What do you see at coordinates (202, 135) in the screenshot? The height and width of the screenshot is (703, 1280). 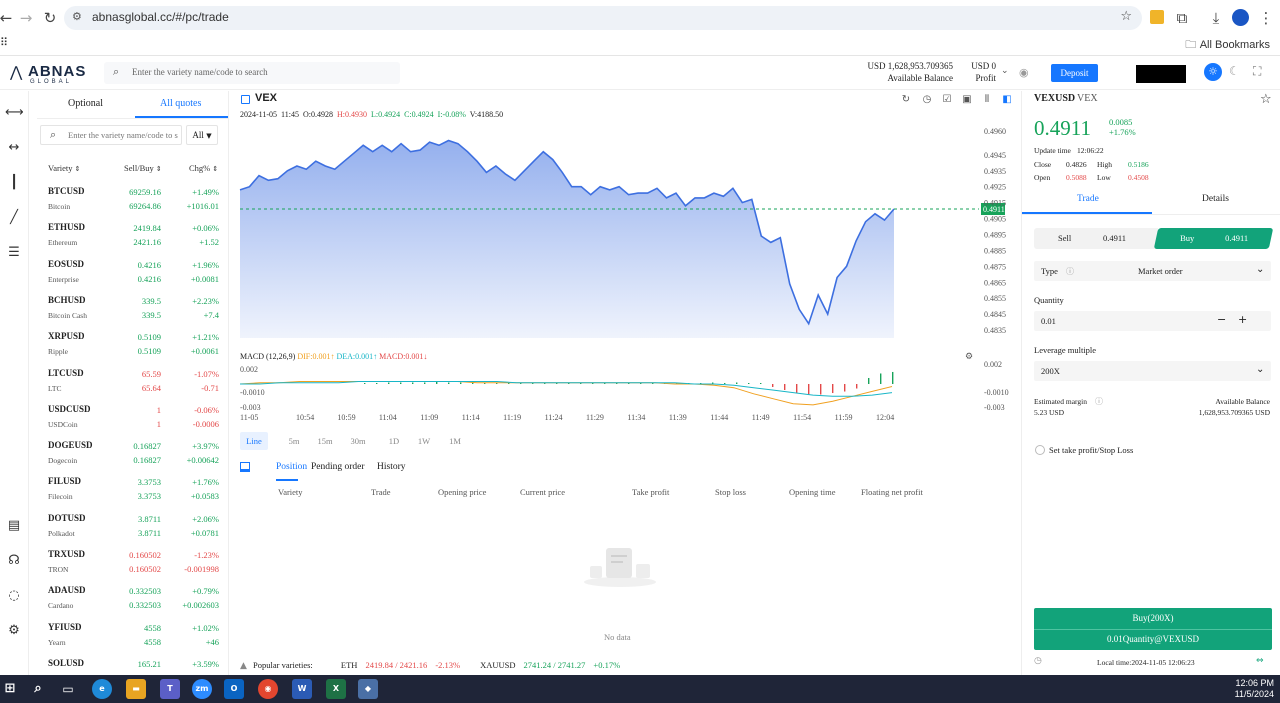 I see `quote-filter-select: All ▼` at bounding box center [202, 135].